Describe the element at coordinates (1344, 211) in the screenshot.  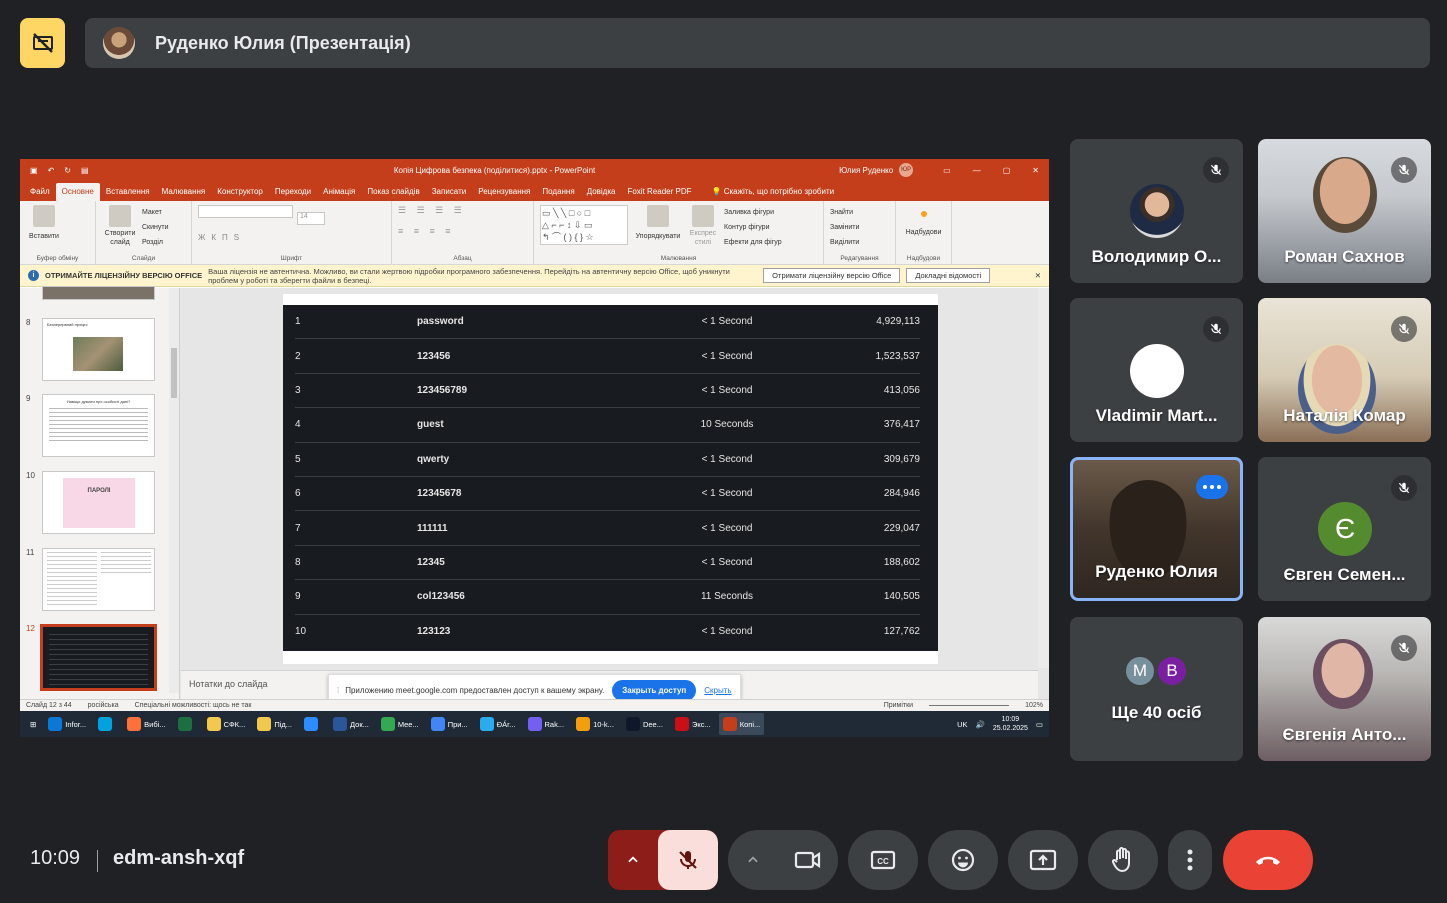
I see `participant-tile: Роман Сахнов` at that location.